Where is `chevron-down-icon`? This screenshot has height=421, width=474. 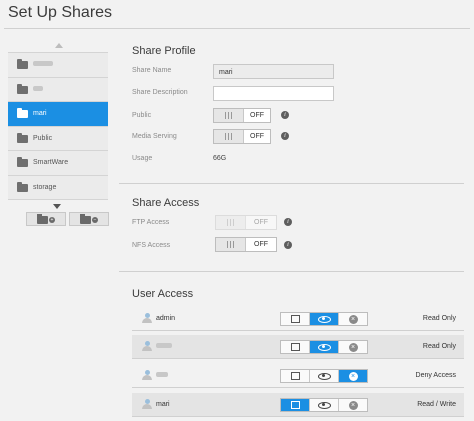
chevron-down-icon is located at coordinates (57, 206).